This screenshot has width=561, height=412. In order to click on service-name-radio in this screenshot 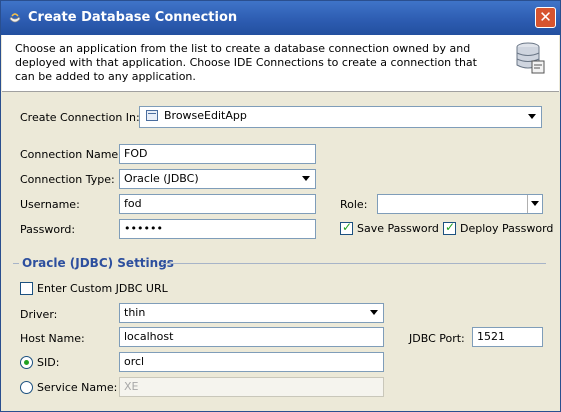, I will do `click(26, 387)`.